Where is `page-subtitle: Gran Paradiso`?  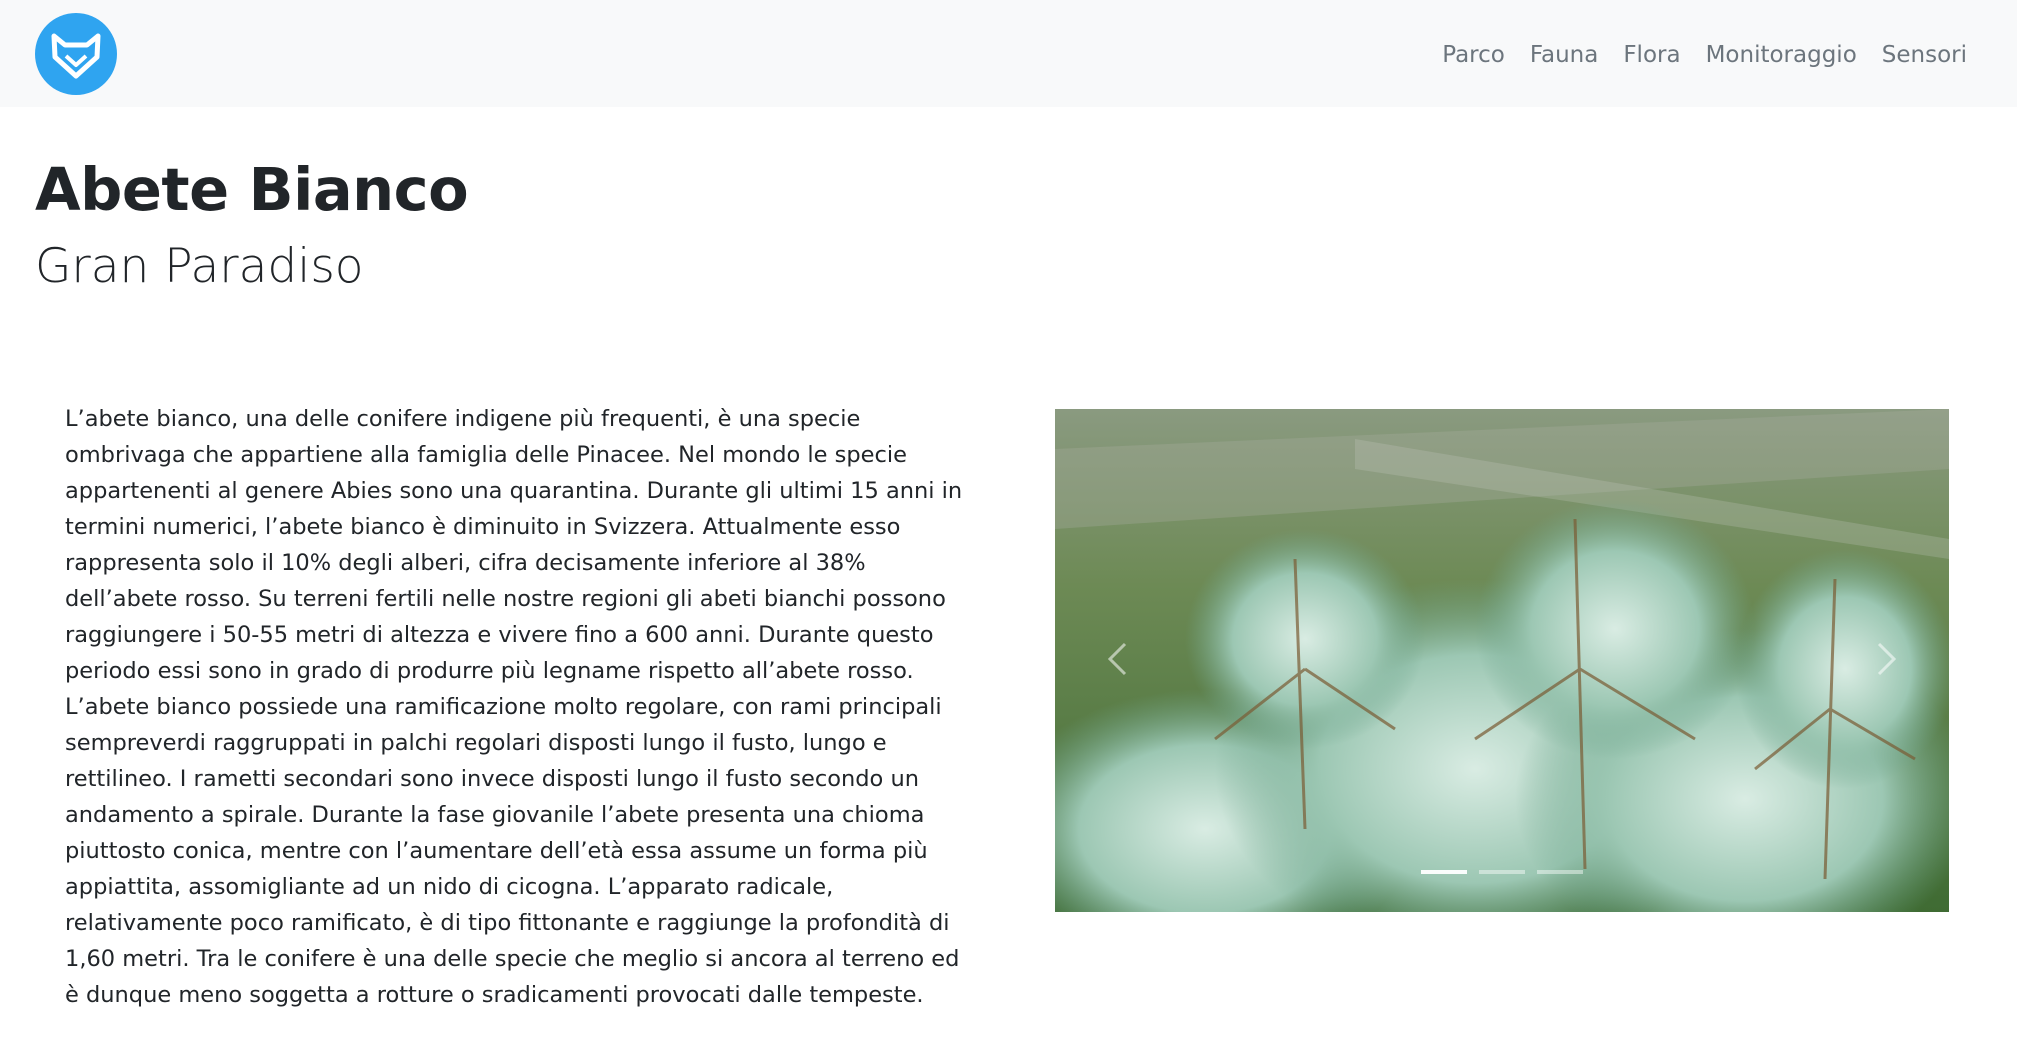
page-subtitle: Gran Paradiso is located at coordinates (199, 266).